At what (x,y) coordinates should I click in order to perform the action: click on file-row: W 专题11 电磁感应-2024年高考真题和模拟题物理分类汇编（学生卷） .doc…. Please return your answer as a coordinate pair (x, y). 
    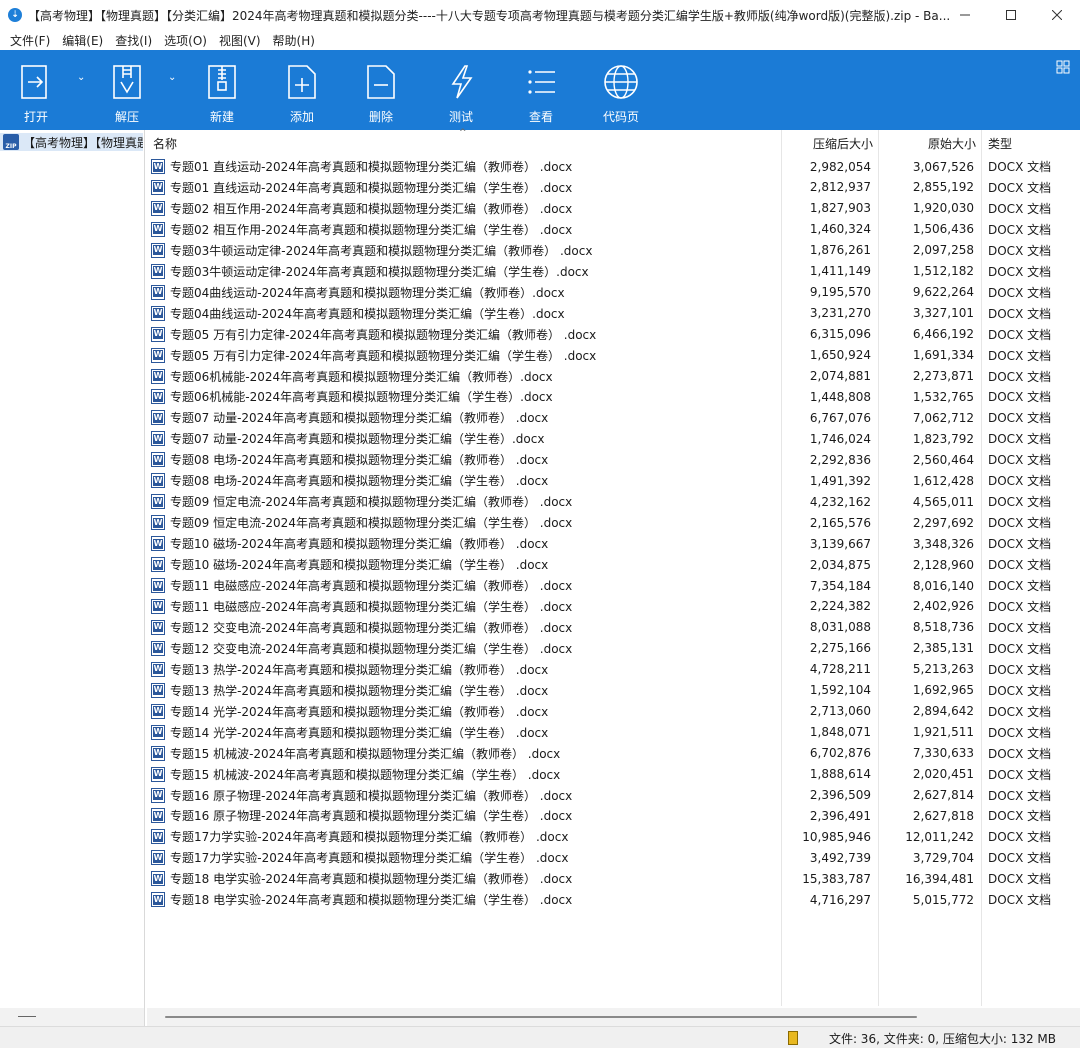
    Looking at the image, I should click on (613, 606).